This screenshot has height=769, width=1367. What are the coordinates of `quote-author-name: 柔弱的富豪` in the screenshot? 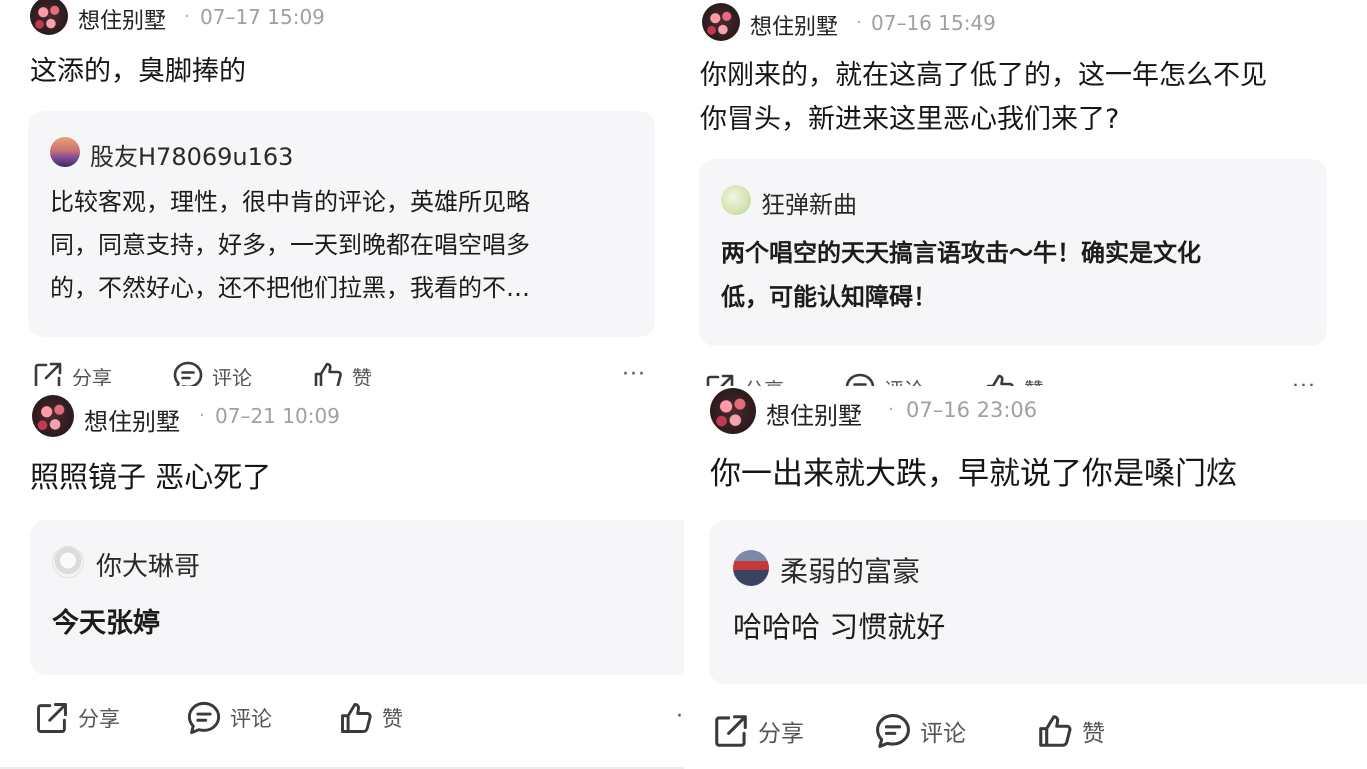 It's located at (850, 570).